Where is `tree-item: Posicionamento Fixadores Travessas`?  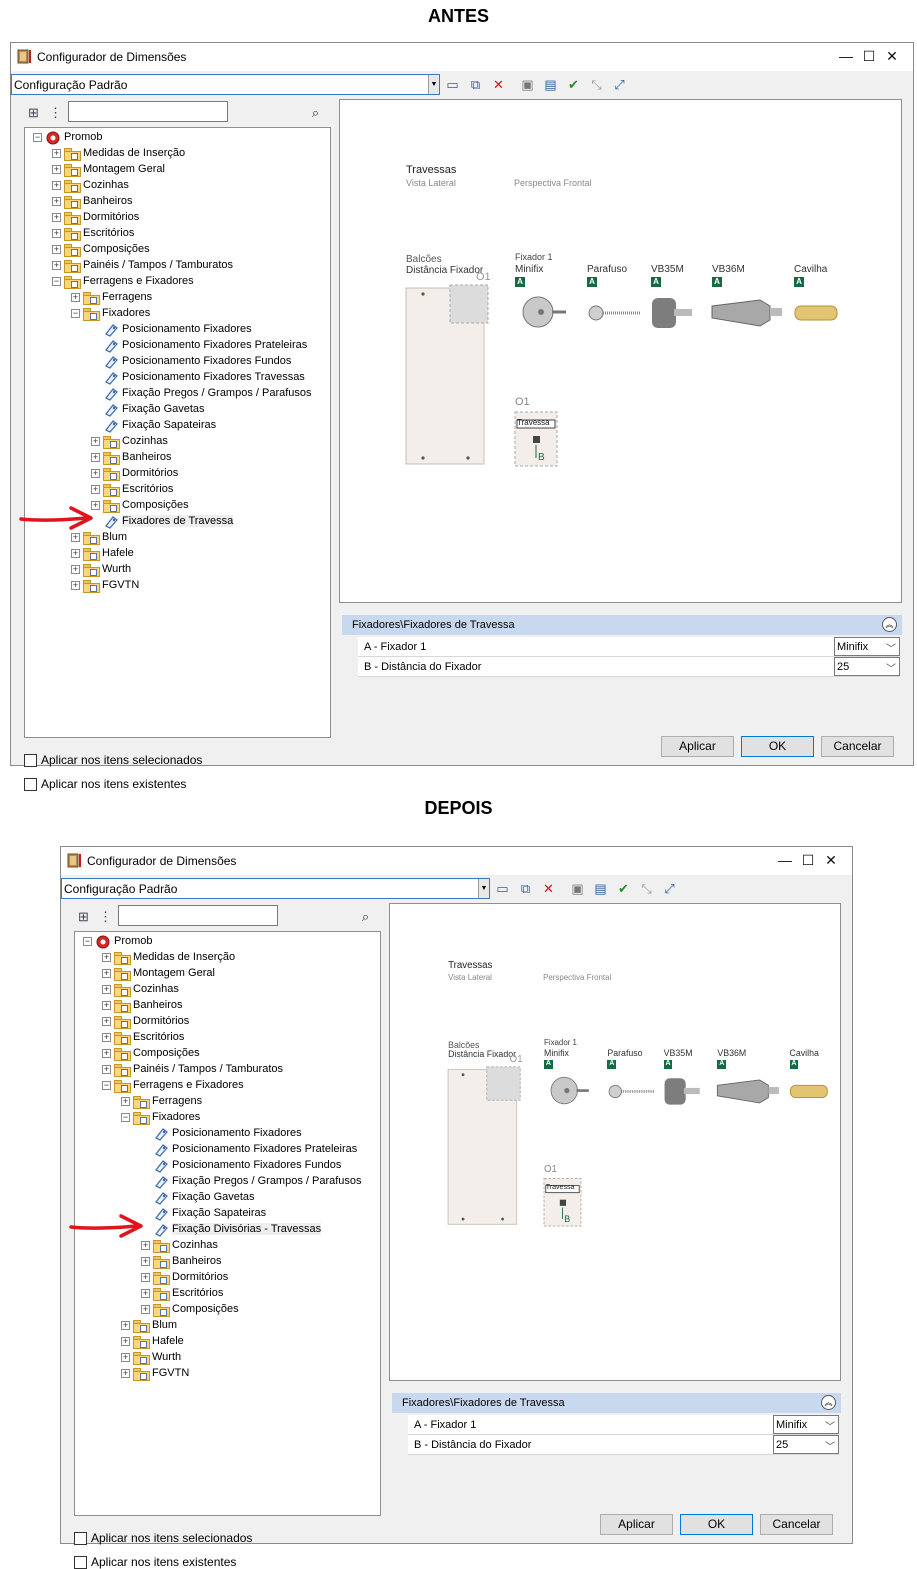 tree-item: Posicionamento Fixadores Travessas is located at coordinates (177, 378).